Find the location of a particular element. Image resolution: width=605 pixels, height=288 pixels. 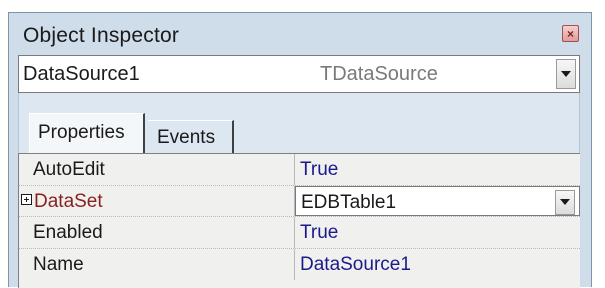

tab-properties-label: Properties is located at coordinates (81, 132).